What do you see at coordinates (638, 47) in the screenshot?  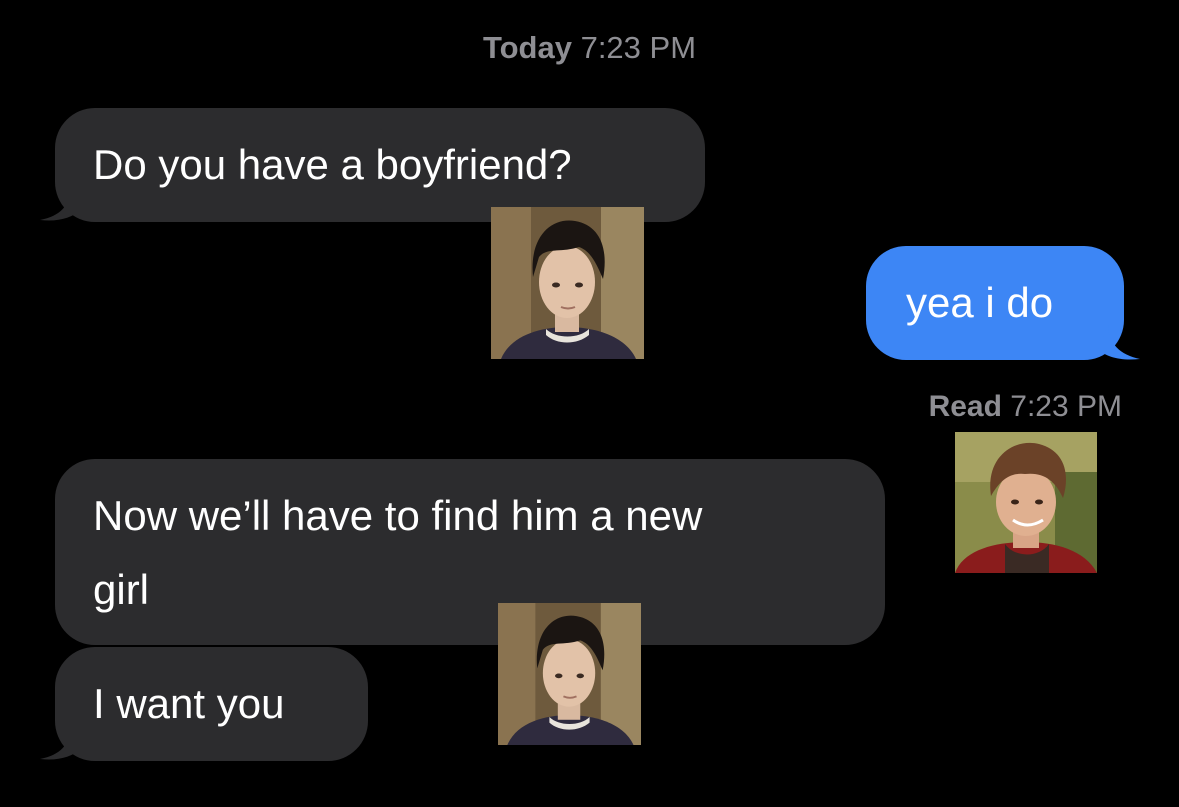 I see `timestamp-time: 7:23 PM` at bounding box center [638, 47].